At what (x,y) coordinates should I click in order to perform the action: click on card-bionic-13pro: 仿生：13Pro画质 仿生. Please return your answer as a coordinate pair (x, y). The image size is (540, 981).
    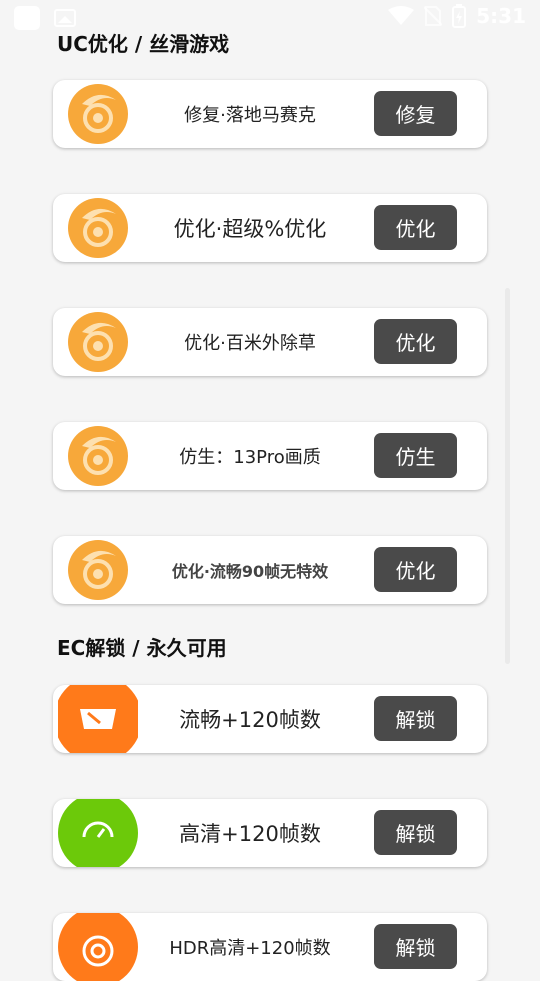
    Looking at the image, I should click on (270, 456).